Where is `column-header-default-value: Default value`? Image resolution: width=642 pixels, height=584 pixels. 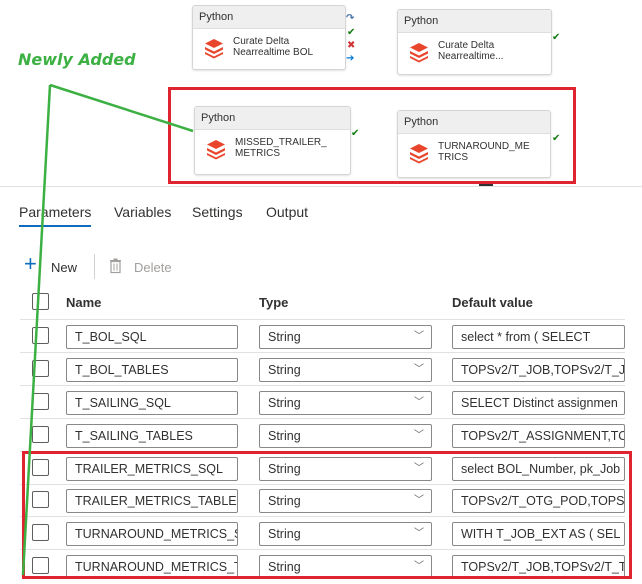
column-header-default-value: Default value is located at coordinates (492, 302).